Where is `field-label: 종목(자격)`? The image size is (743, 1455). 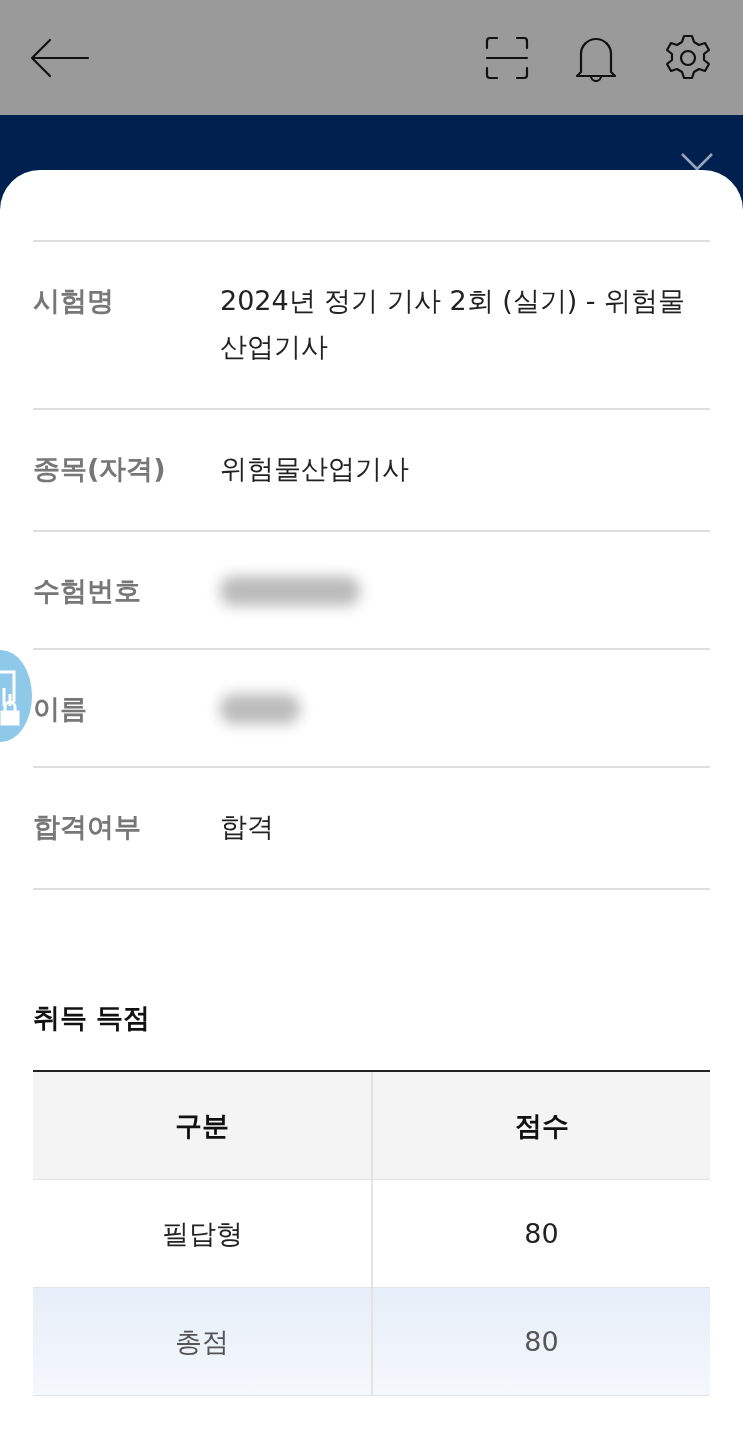 field-label: 종목(자격) is located at coordinates (99, 469).